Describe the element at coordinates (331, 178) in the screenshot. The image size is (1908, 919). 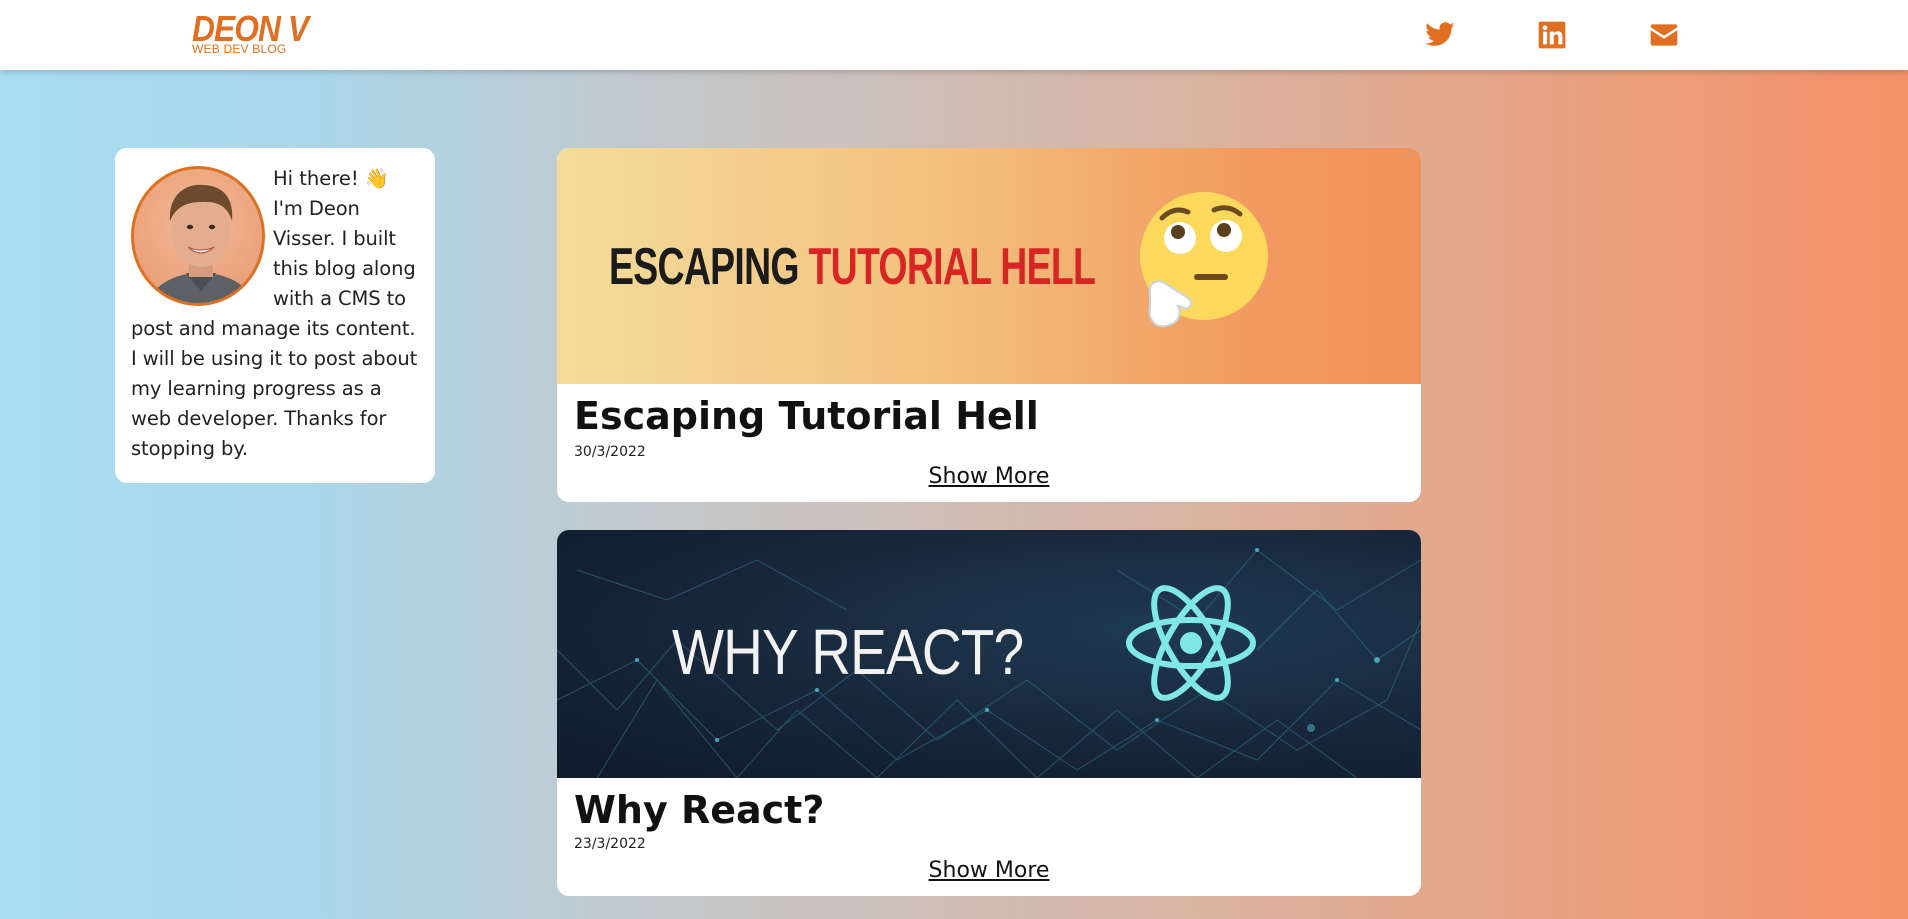
I see `about-greeting: Hi there! 👋` at that location.